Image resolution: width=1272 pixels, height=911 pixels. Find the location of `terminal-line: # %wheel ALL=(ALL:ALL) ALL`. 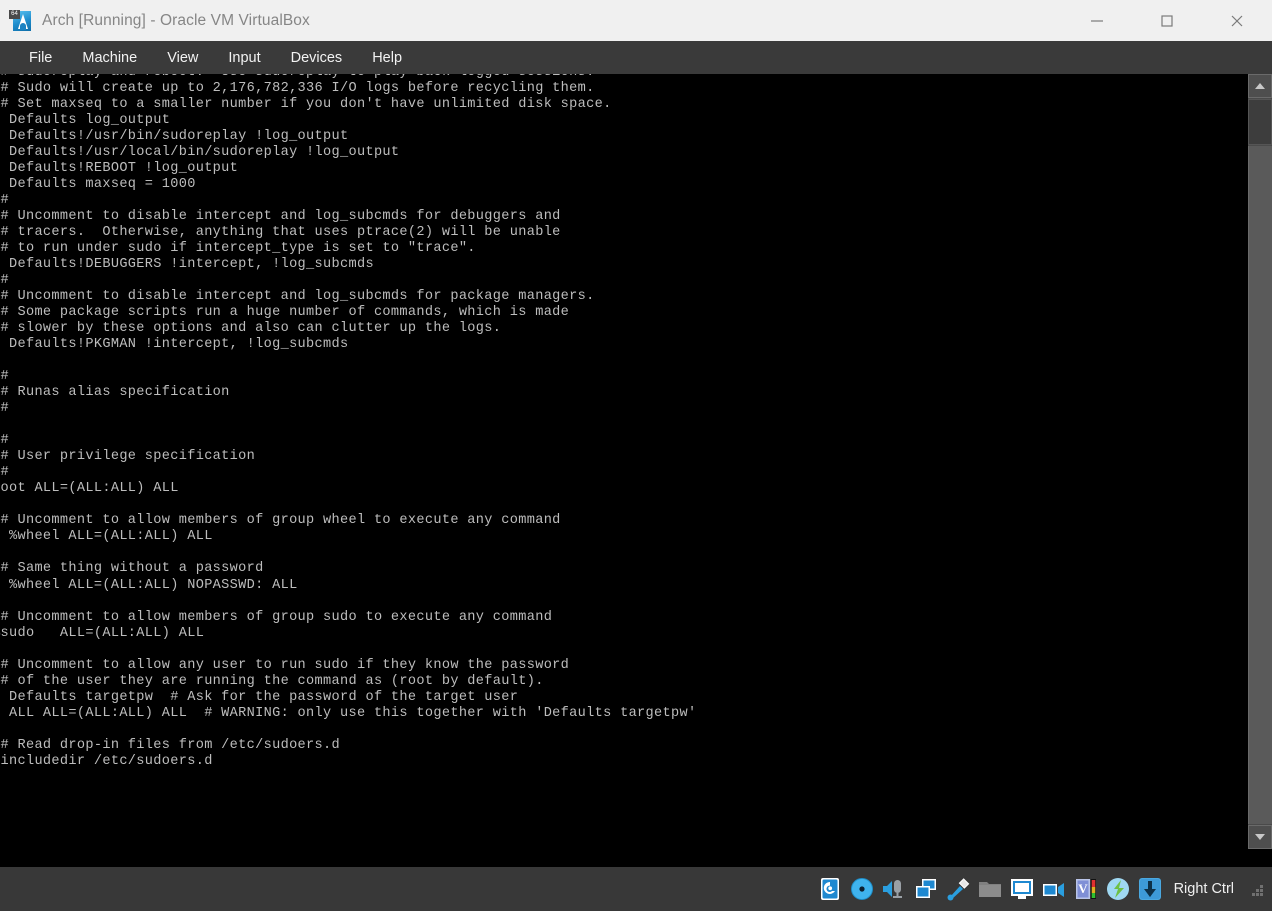

terminal-line: # %wheel ALL=(ALL:ALL) ALL is located at coordinates (106, 537).